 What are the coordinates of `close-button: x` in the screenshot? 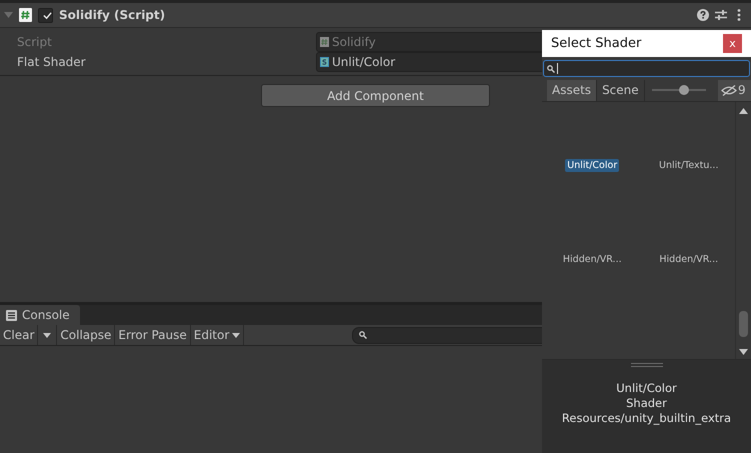 It's located at (732, 43).